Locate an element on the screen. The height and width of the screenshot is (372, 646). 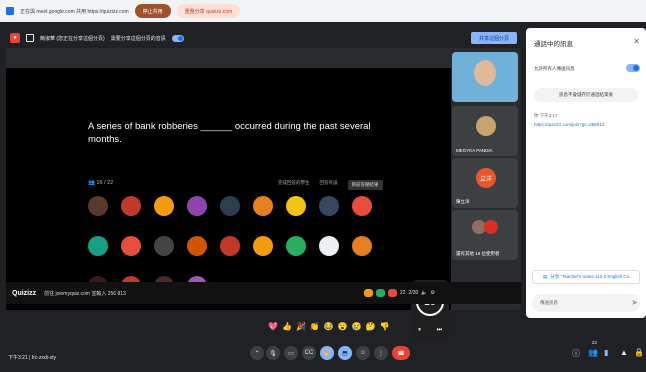
emoji-icon: ☺ is located at coordinates (363, 353).